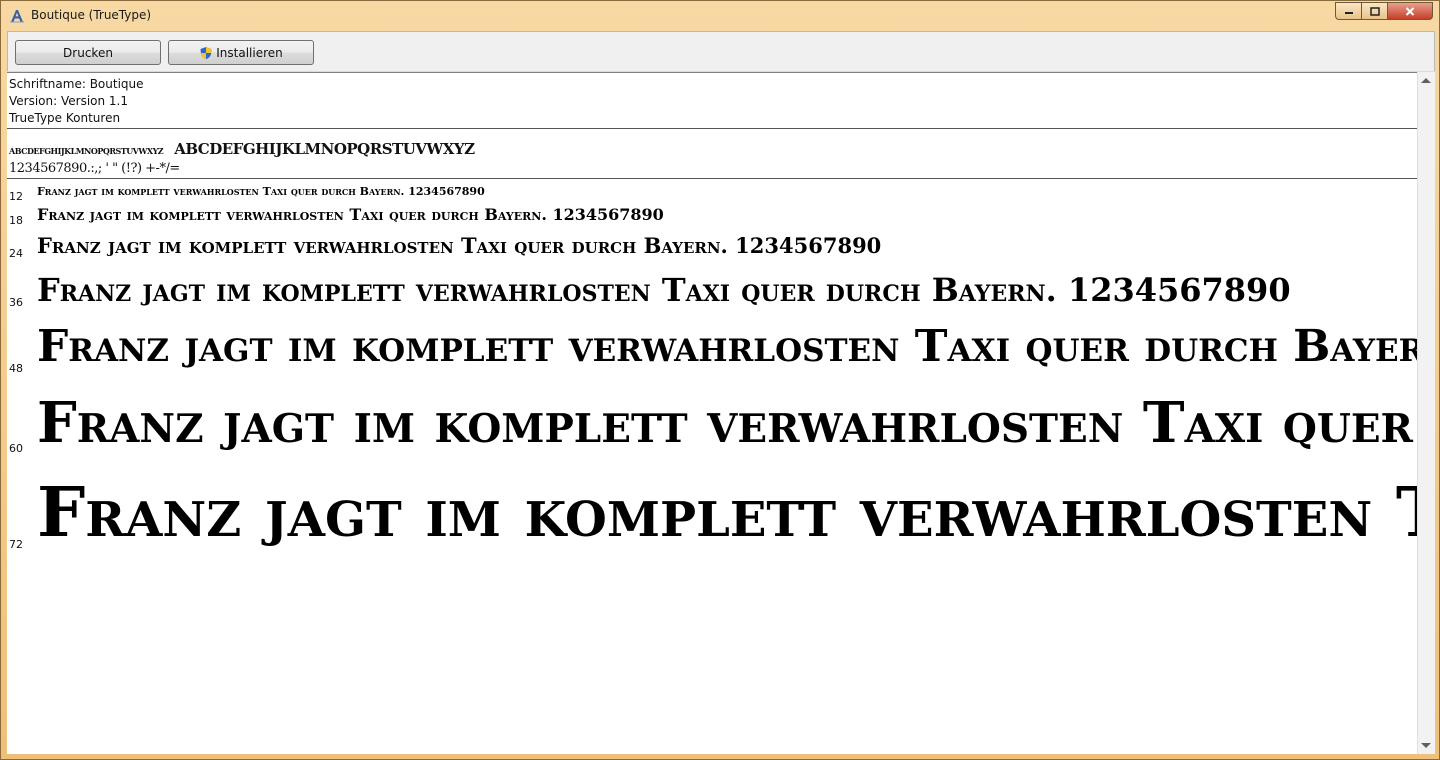 The image size is (1440, 760). What do you see at coordinates (1426, 413) in the screenshot?
I see `vertical-scrollbar` at bounding box center [1426, 413].